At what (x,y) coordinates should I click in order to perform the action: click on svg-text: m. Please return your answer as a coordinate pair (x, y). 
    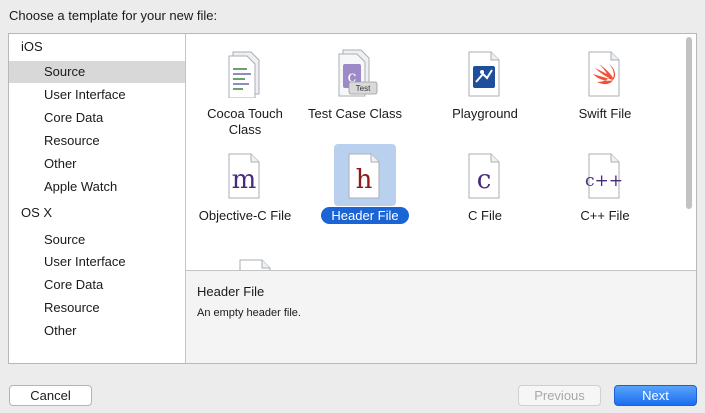
    Looking at the image, I should click on (244, 180).